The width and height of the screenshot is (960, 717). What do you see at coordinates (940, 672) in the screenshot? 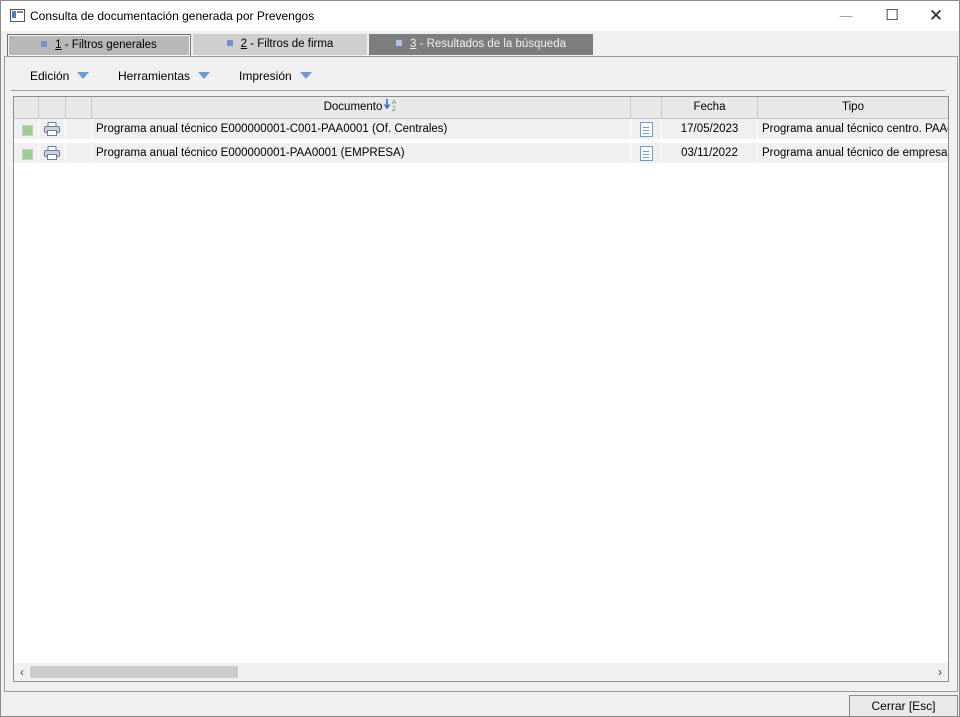
I see `scroll-right-icon: ›` at bounding box center [940, 672].